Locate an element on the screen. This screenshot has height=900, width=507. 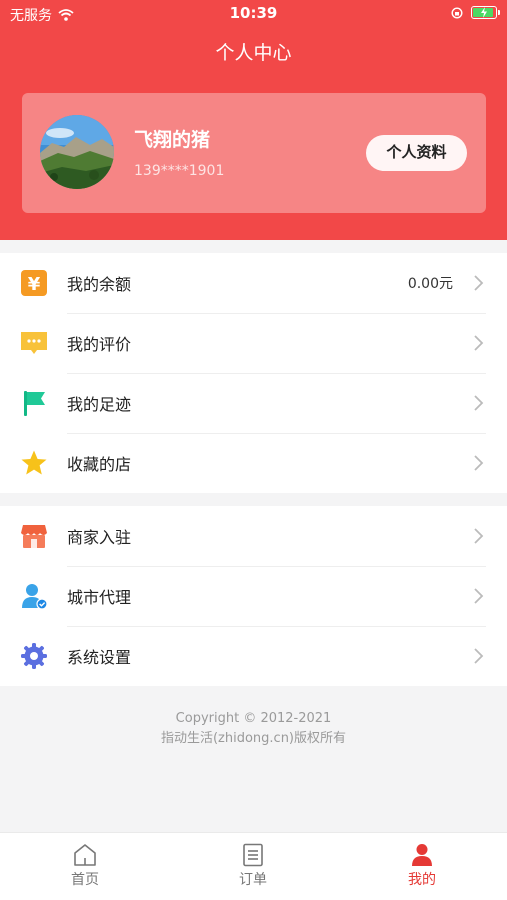
menu-item-merchant: 商家入驻 is located at coordinates (253, 536).